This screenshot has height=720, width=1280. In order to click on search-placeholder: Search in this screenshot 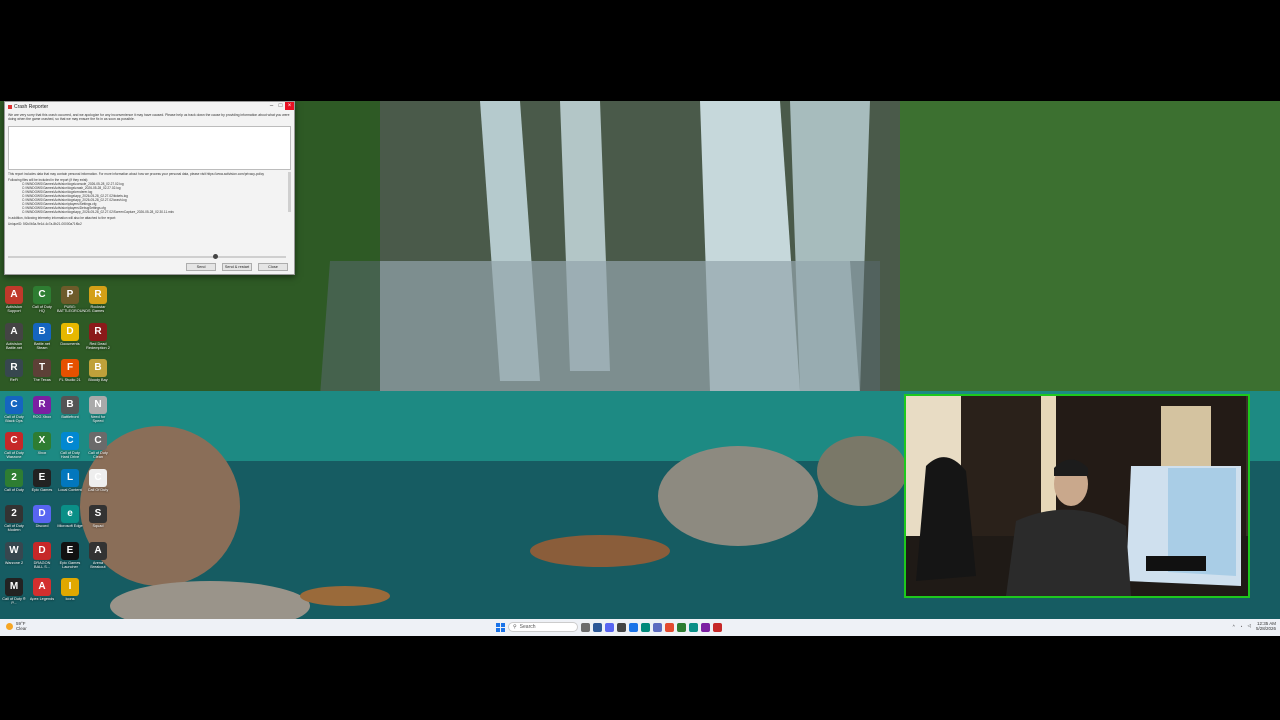, I will do `click(527, 627)`.